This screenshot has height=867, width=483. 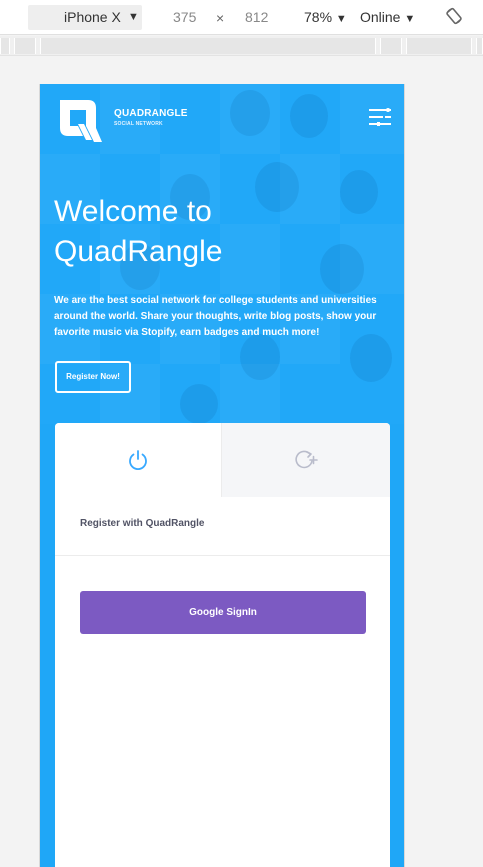 I want to click on hero-title-line1: Welcome to, so click(x=133, y=211).